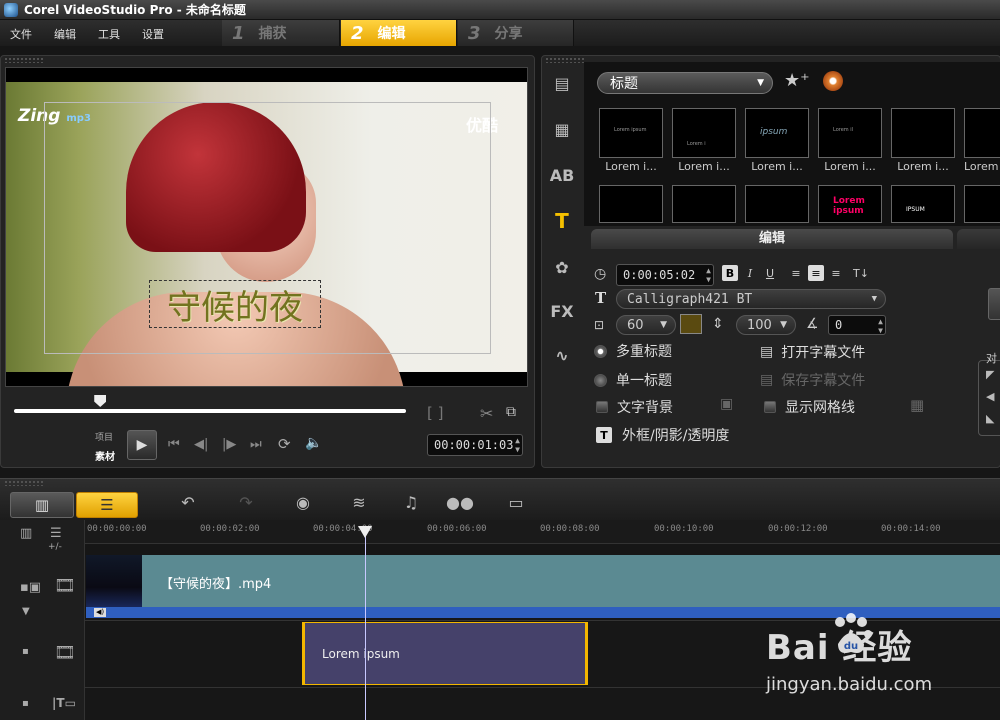 The height and width of the screenshot is (720, 1000). What do you see at coordinates (511, 412) in the screenshot?
I see `copy-icon: ⧉` at bounding box center [511, 412].